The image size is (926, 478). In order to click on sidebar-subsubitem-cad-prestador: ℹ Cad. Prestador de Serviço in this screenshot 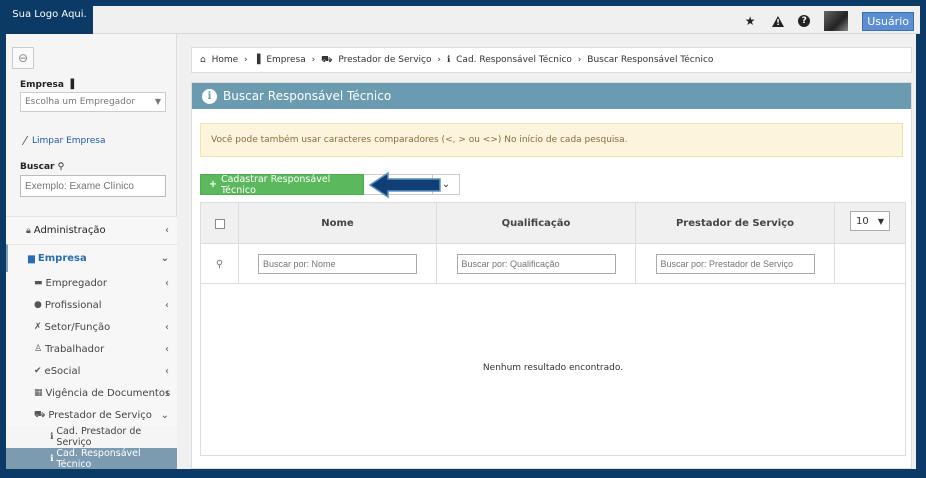, I will do `click(91, 437)`.